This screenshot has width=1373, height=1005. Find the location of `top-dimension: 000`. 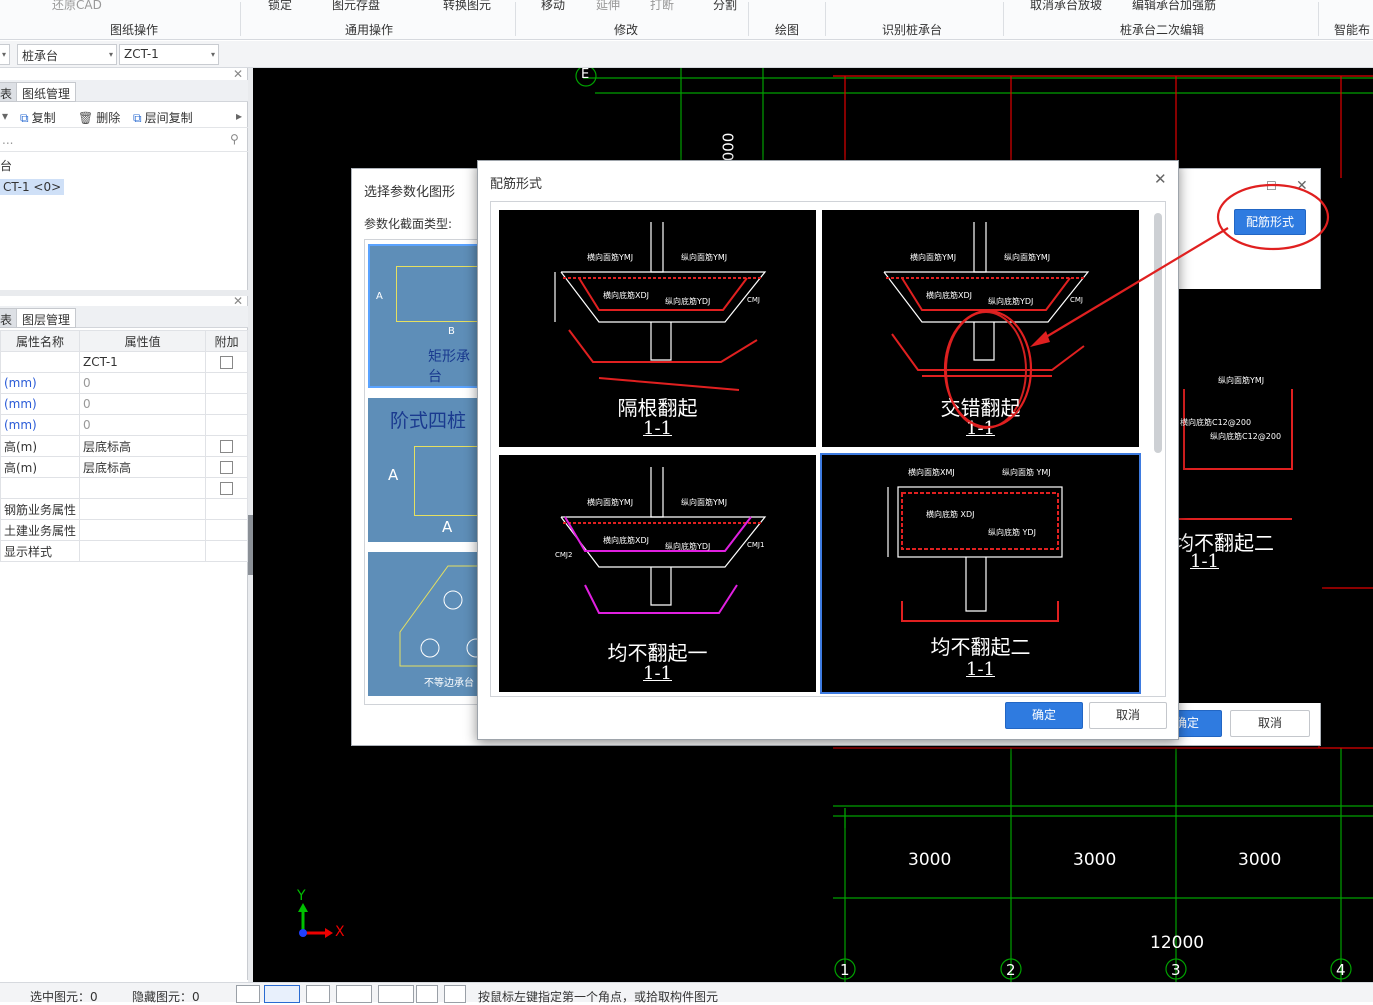

top-dimension: 000 is located at coordinates (727, 147).